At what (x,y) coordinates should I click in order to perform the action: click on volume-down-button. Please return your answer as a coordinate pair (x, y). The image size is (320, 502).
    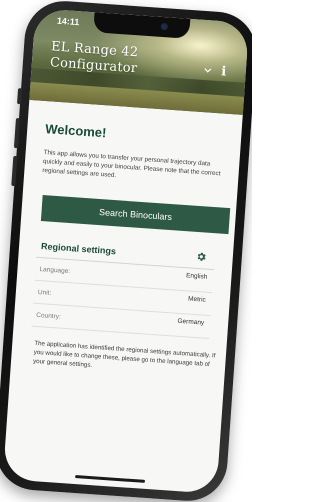
    Looking at the image, I should click on (14, 171).